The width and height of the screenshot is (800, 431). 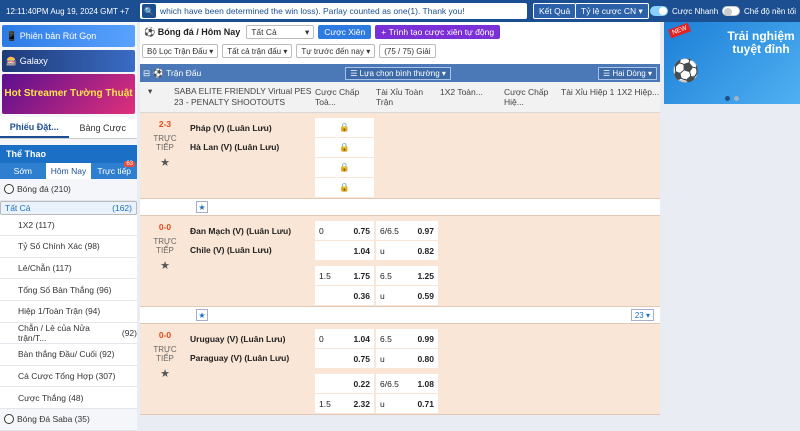 What do you see at coordinates (92, 246) in the screenshot?
I see `sidebar-item-count: (98)` at bounding box center [92, 246].